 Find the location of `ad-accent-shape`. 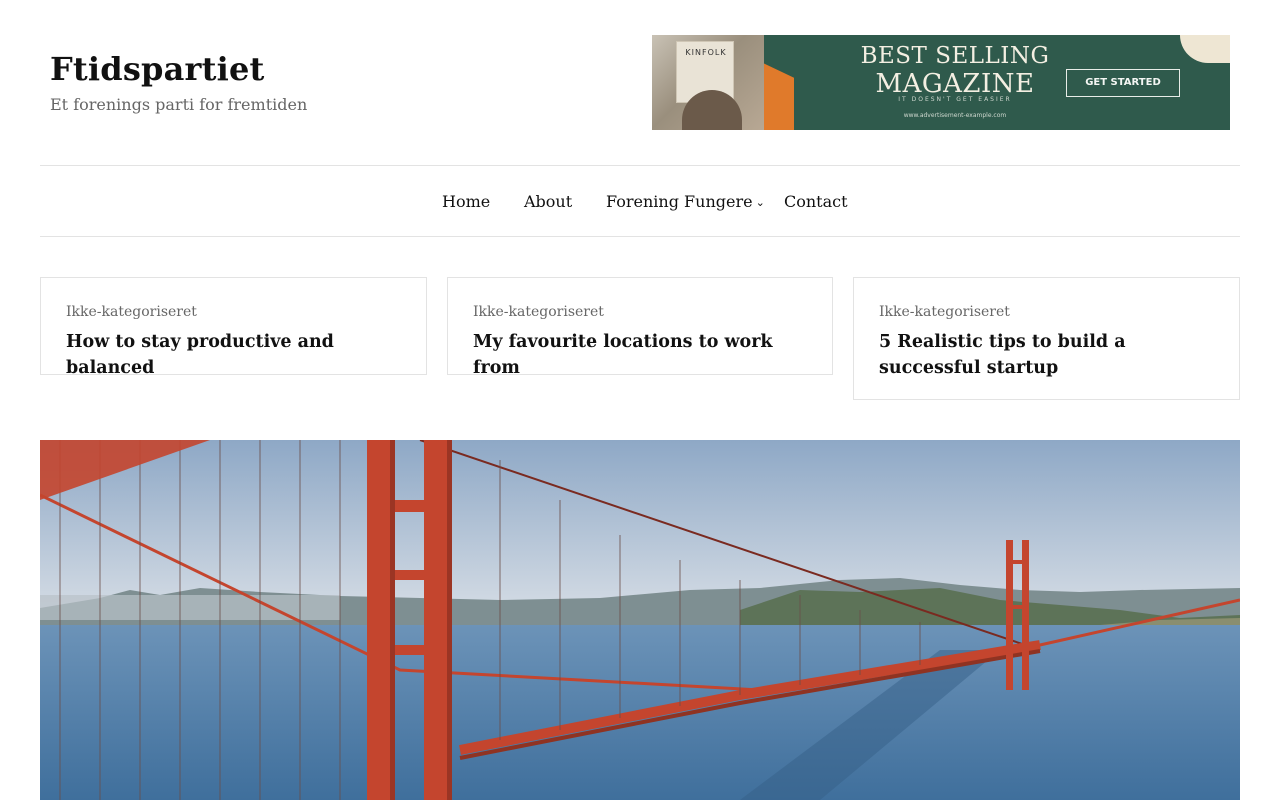

ad-accent-shape is located at coordinates (779, 96).